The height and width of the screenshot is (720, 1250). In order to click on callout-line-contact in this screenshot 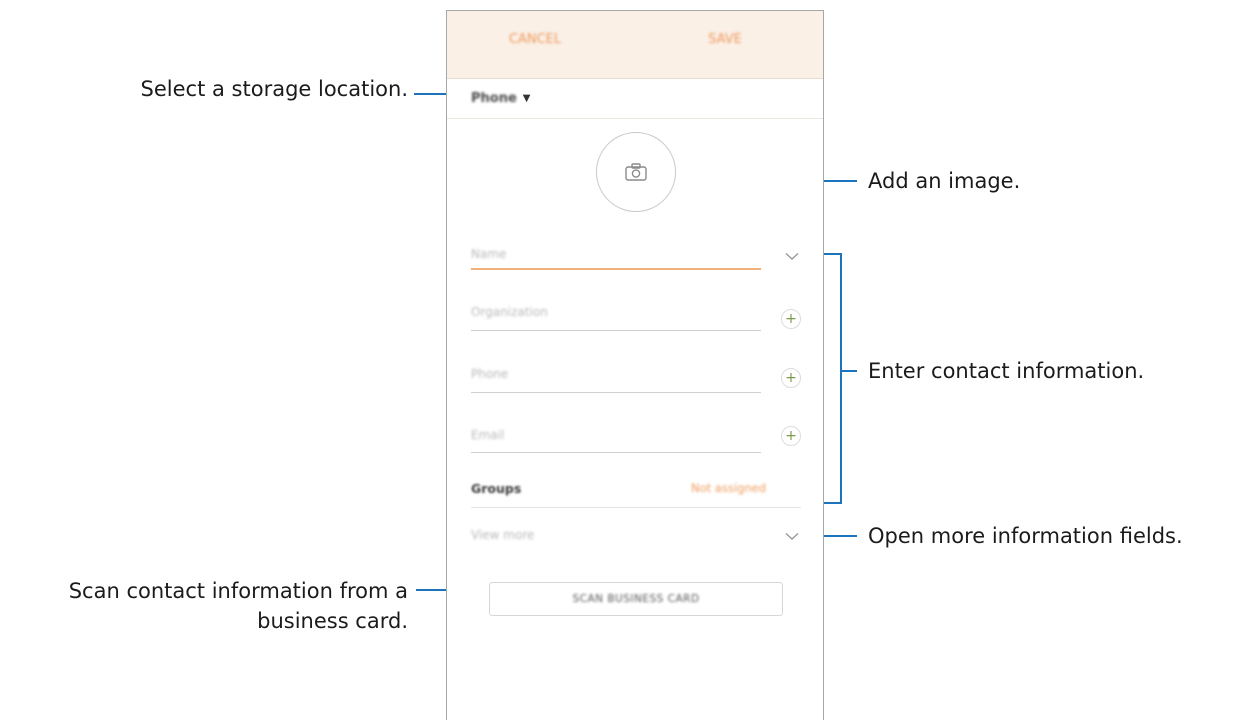, I will do `click(848, 371)`.